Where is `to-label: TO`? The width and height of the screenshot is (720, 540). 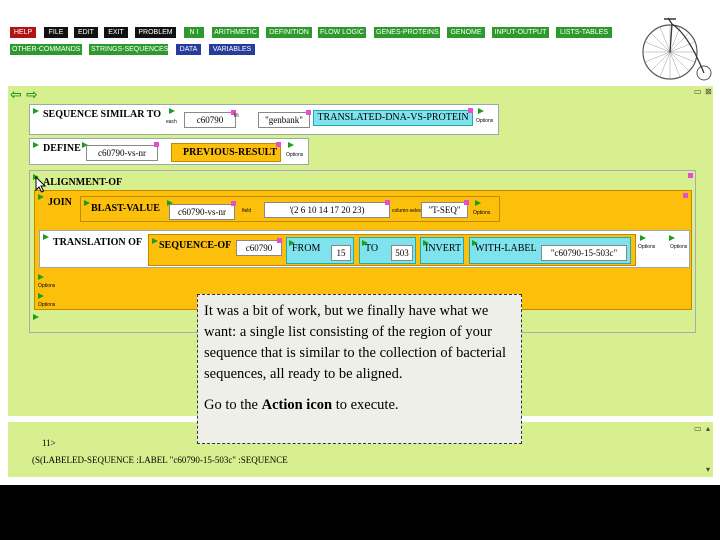 to-label: TO is located at coordinates (372, 248).